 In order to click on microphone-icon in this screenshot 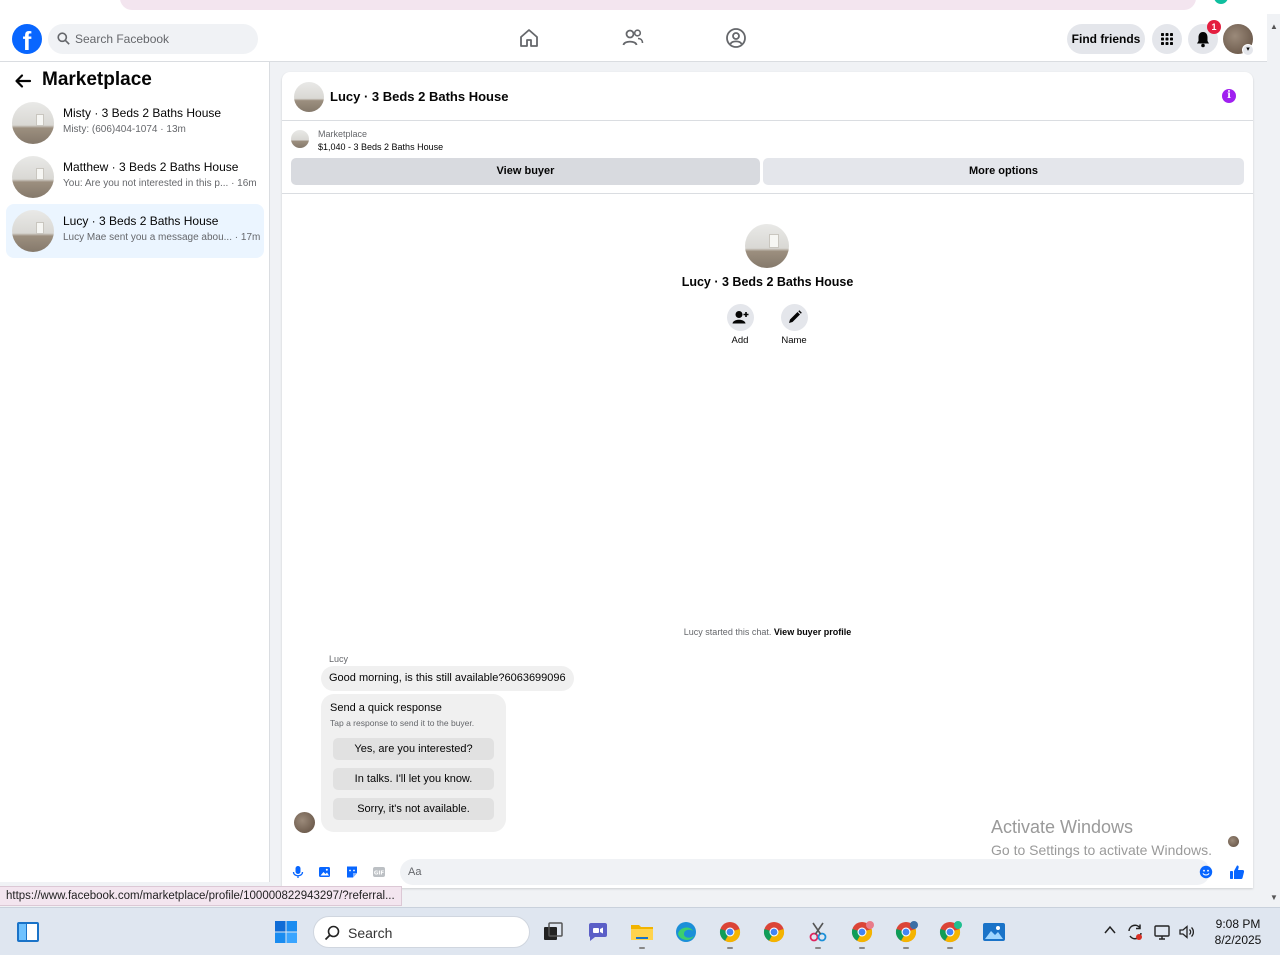, I will do `click(298, 872)`.